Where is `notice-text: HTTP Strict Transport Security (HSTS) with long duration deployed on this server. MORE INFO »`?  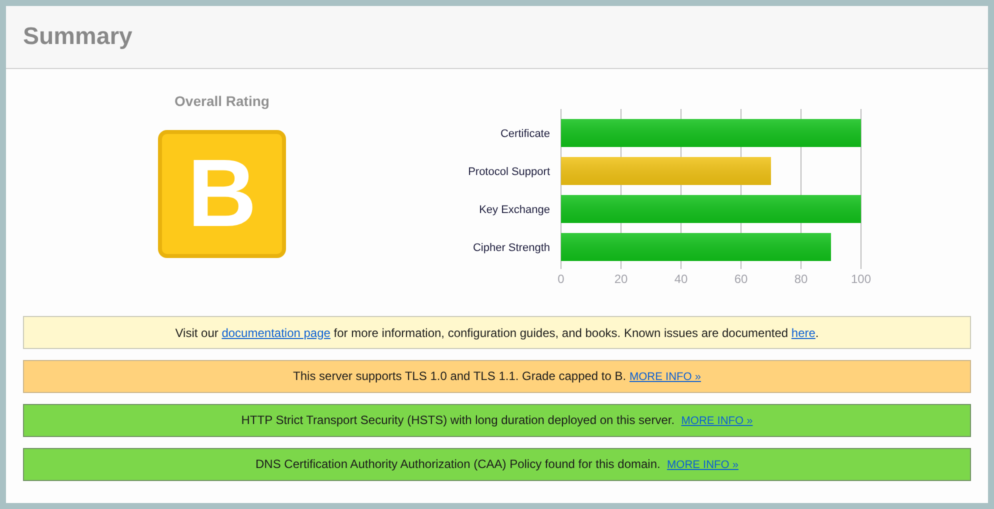
notice-text: HTTP Strict Transport Security (HSTS) with long duration deployed on this server. MORE INFO » is located at coordinates (497, 421).